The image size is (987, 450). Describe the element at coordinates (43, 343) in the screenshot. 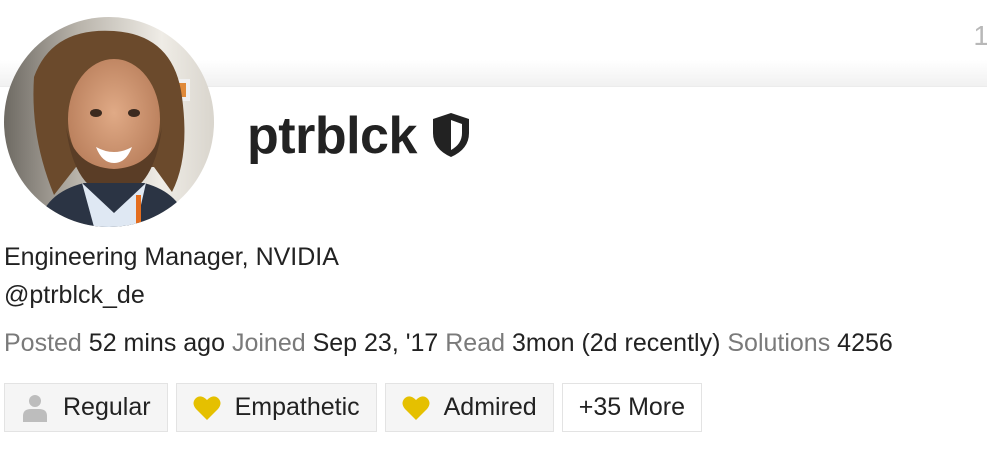

I see `posted-label: Posted` at that location.